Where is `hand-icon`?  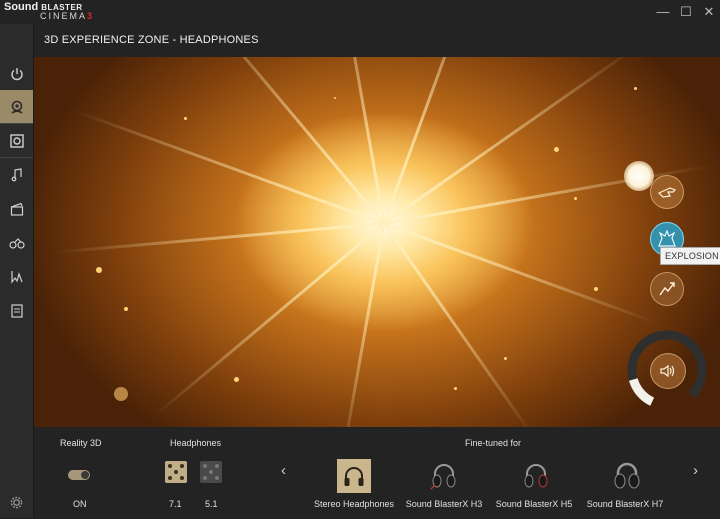 hand-icon is located at coordinates (667, 192).